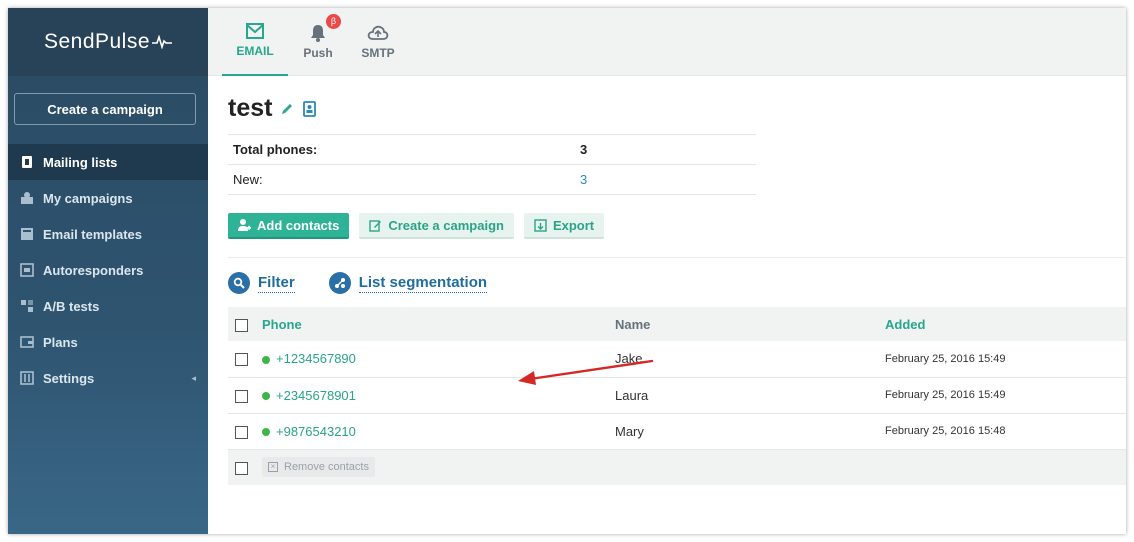  What do you see at coordinates (27, 270) in the screenshot?
I see `autoresponder-icon` at bounding box center [27, 270].